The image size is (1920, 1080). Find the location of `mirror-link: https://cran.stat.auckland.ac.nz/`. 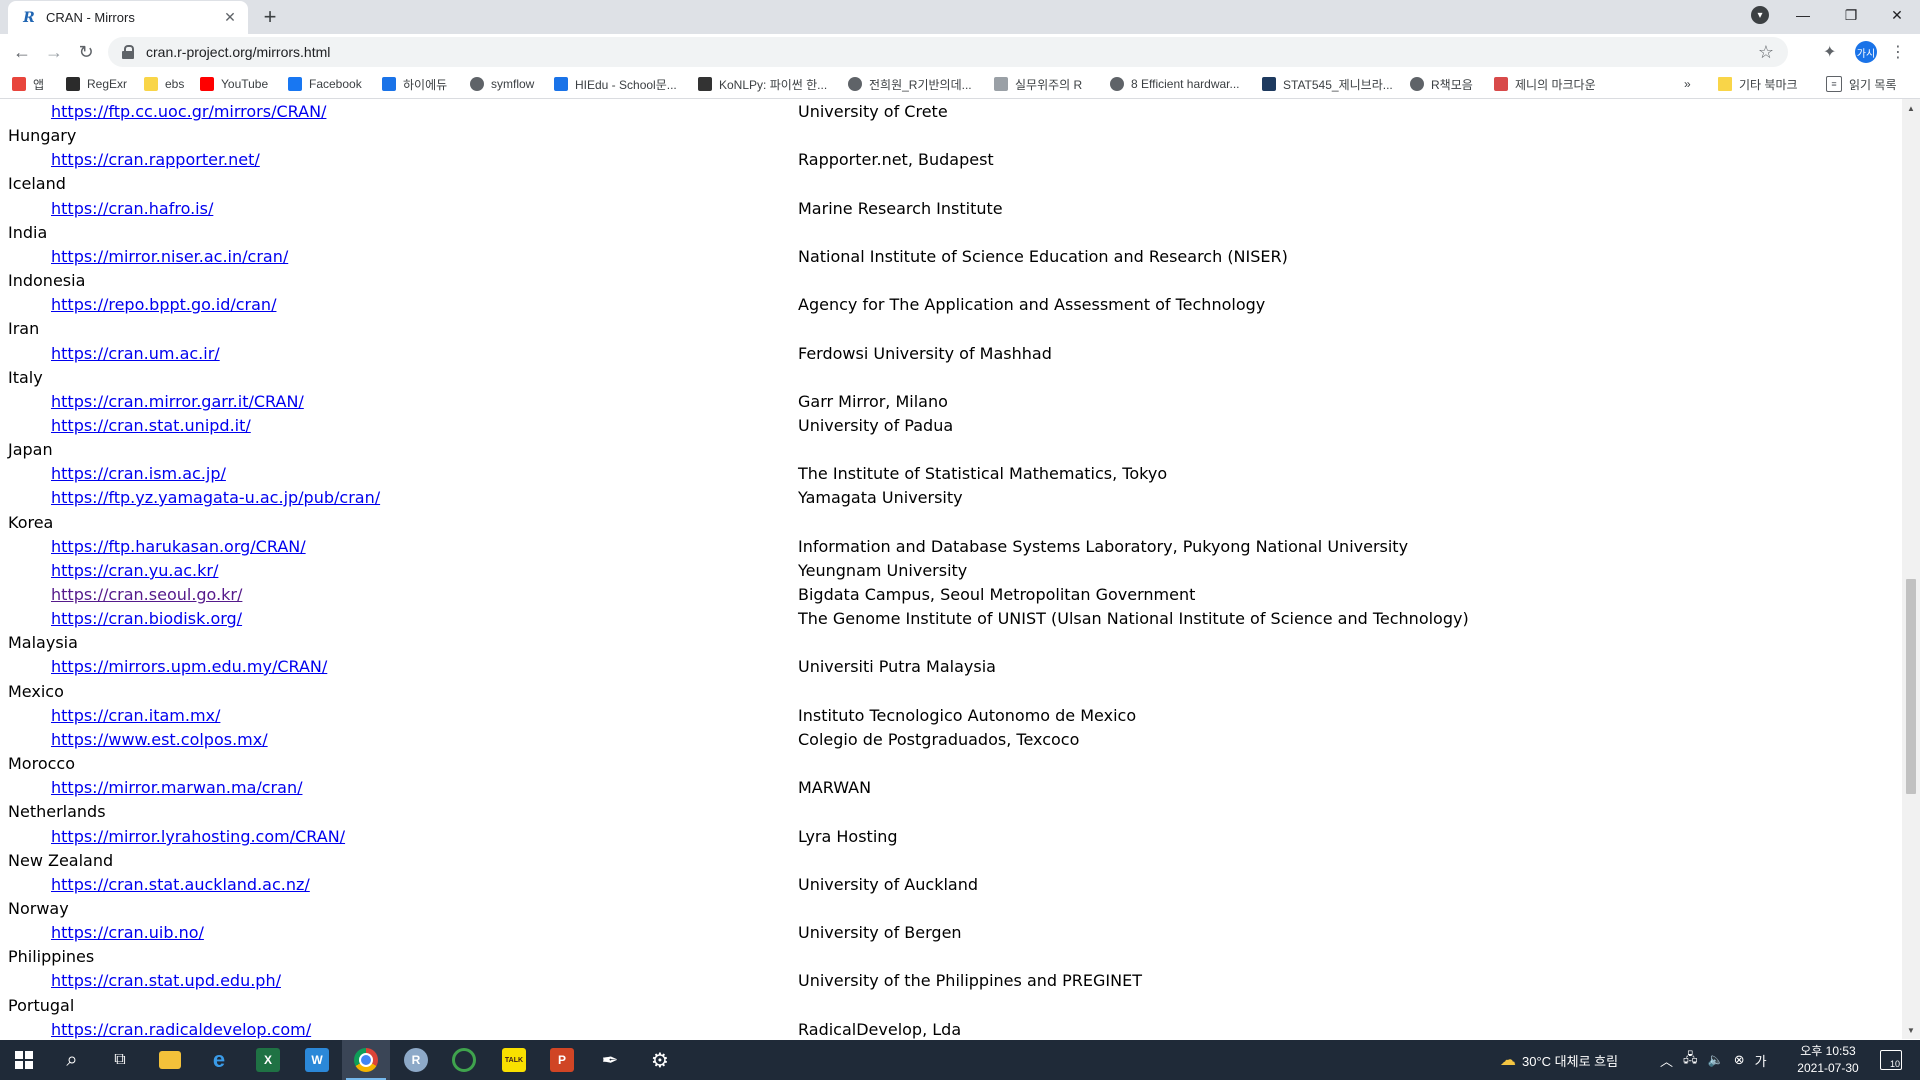

mirror-link: https://cran.stat.auckland.ac.nz/ is located at coordinates (180, 885).